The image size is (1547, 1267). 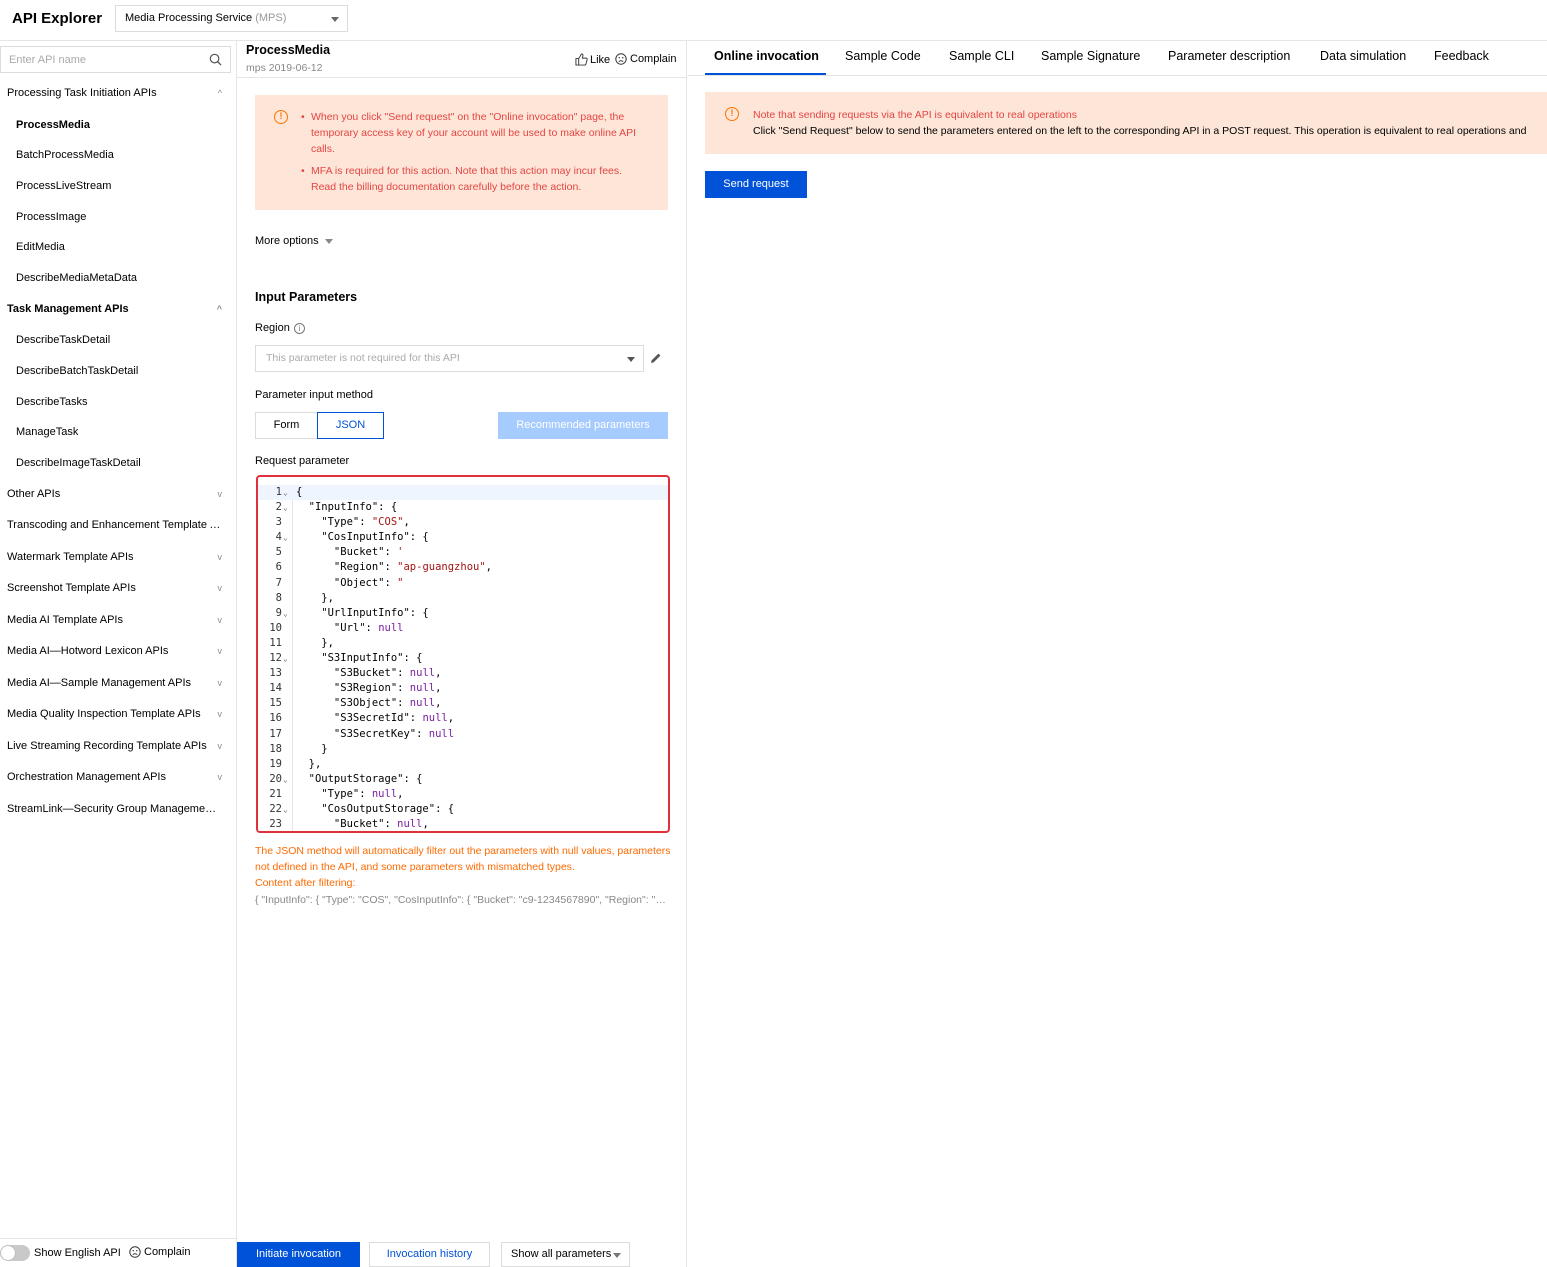 I want to click on code-line: 12 ⌄ "S3InputInfo": {, so click(x=463, y=658).